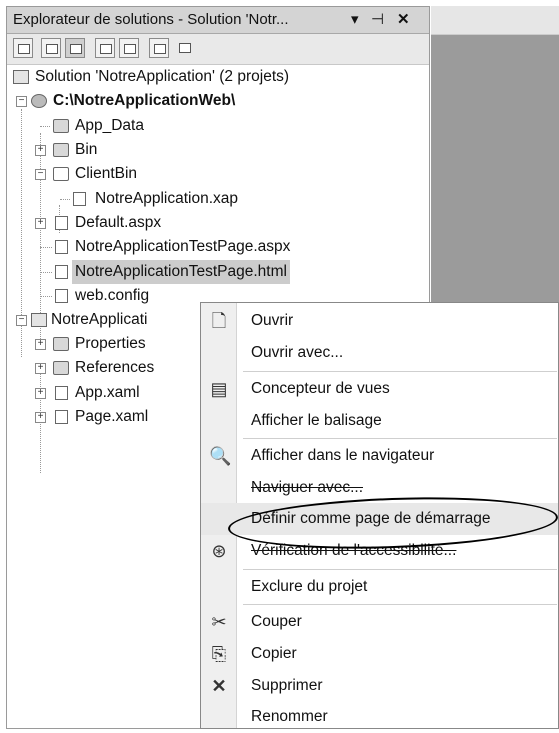 This screenshot has height=733, width=559. Describe the element at coordinates (495, 170) in the screenshot. I see `editor-background` at that location.